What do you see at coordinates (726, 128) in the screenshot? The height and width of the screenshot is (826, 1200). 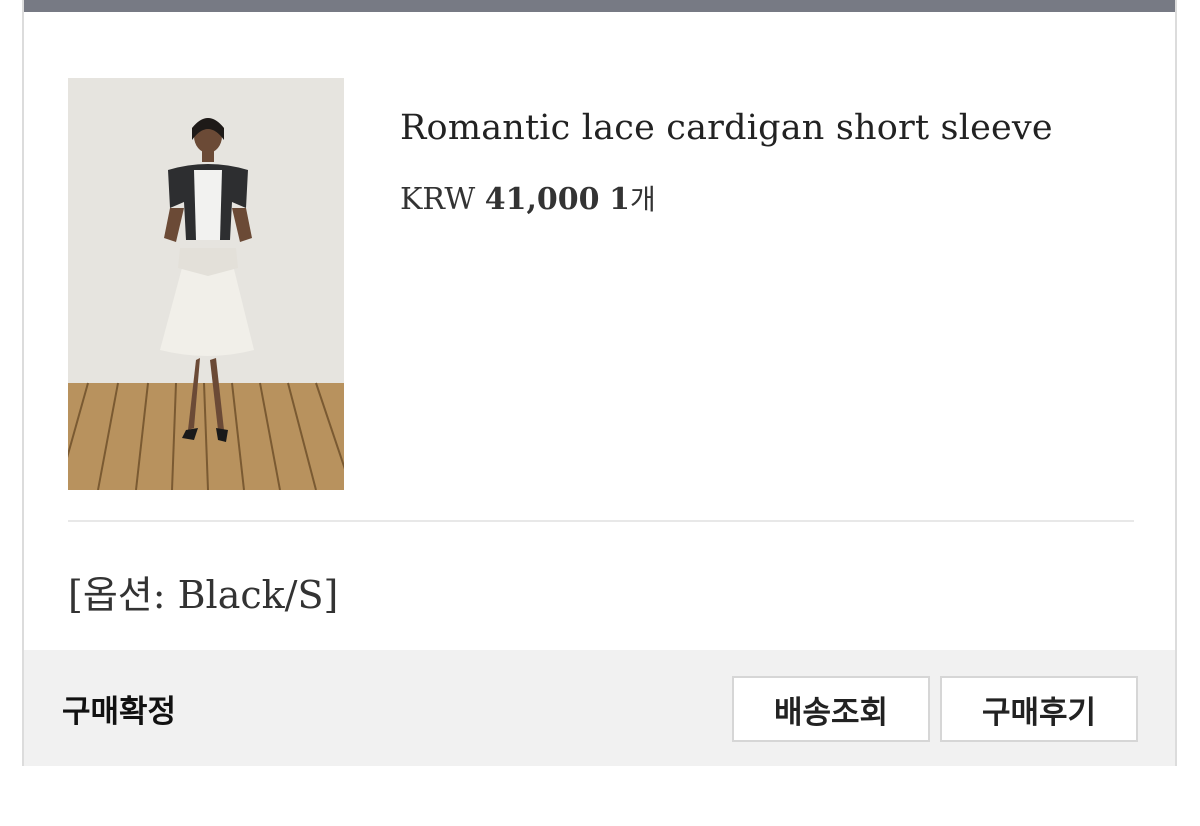 I see `product-title: Romantic lace cardigan short sleeve` at bounding box center [726, 128].